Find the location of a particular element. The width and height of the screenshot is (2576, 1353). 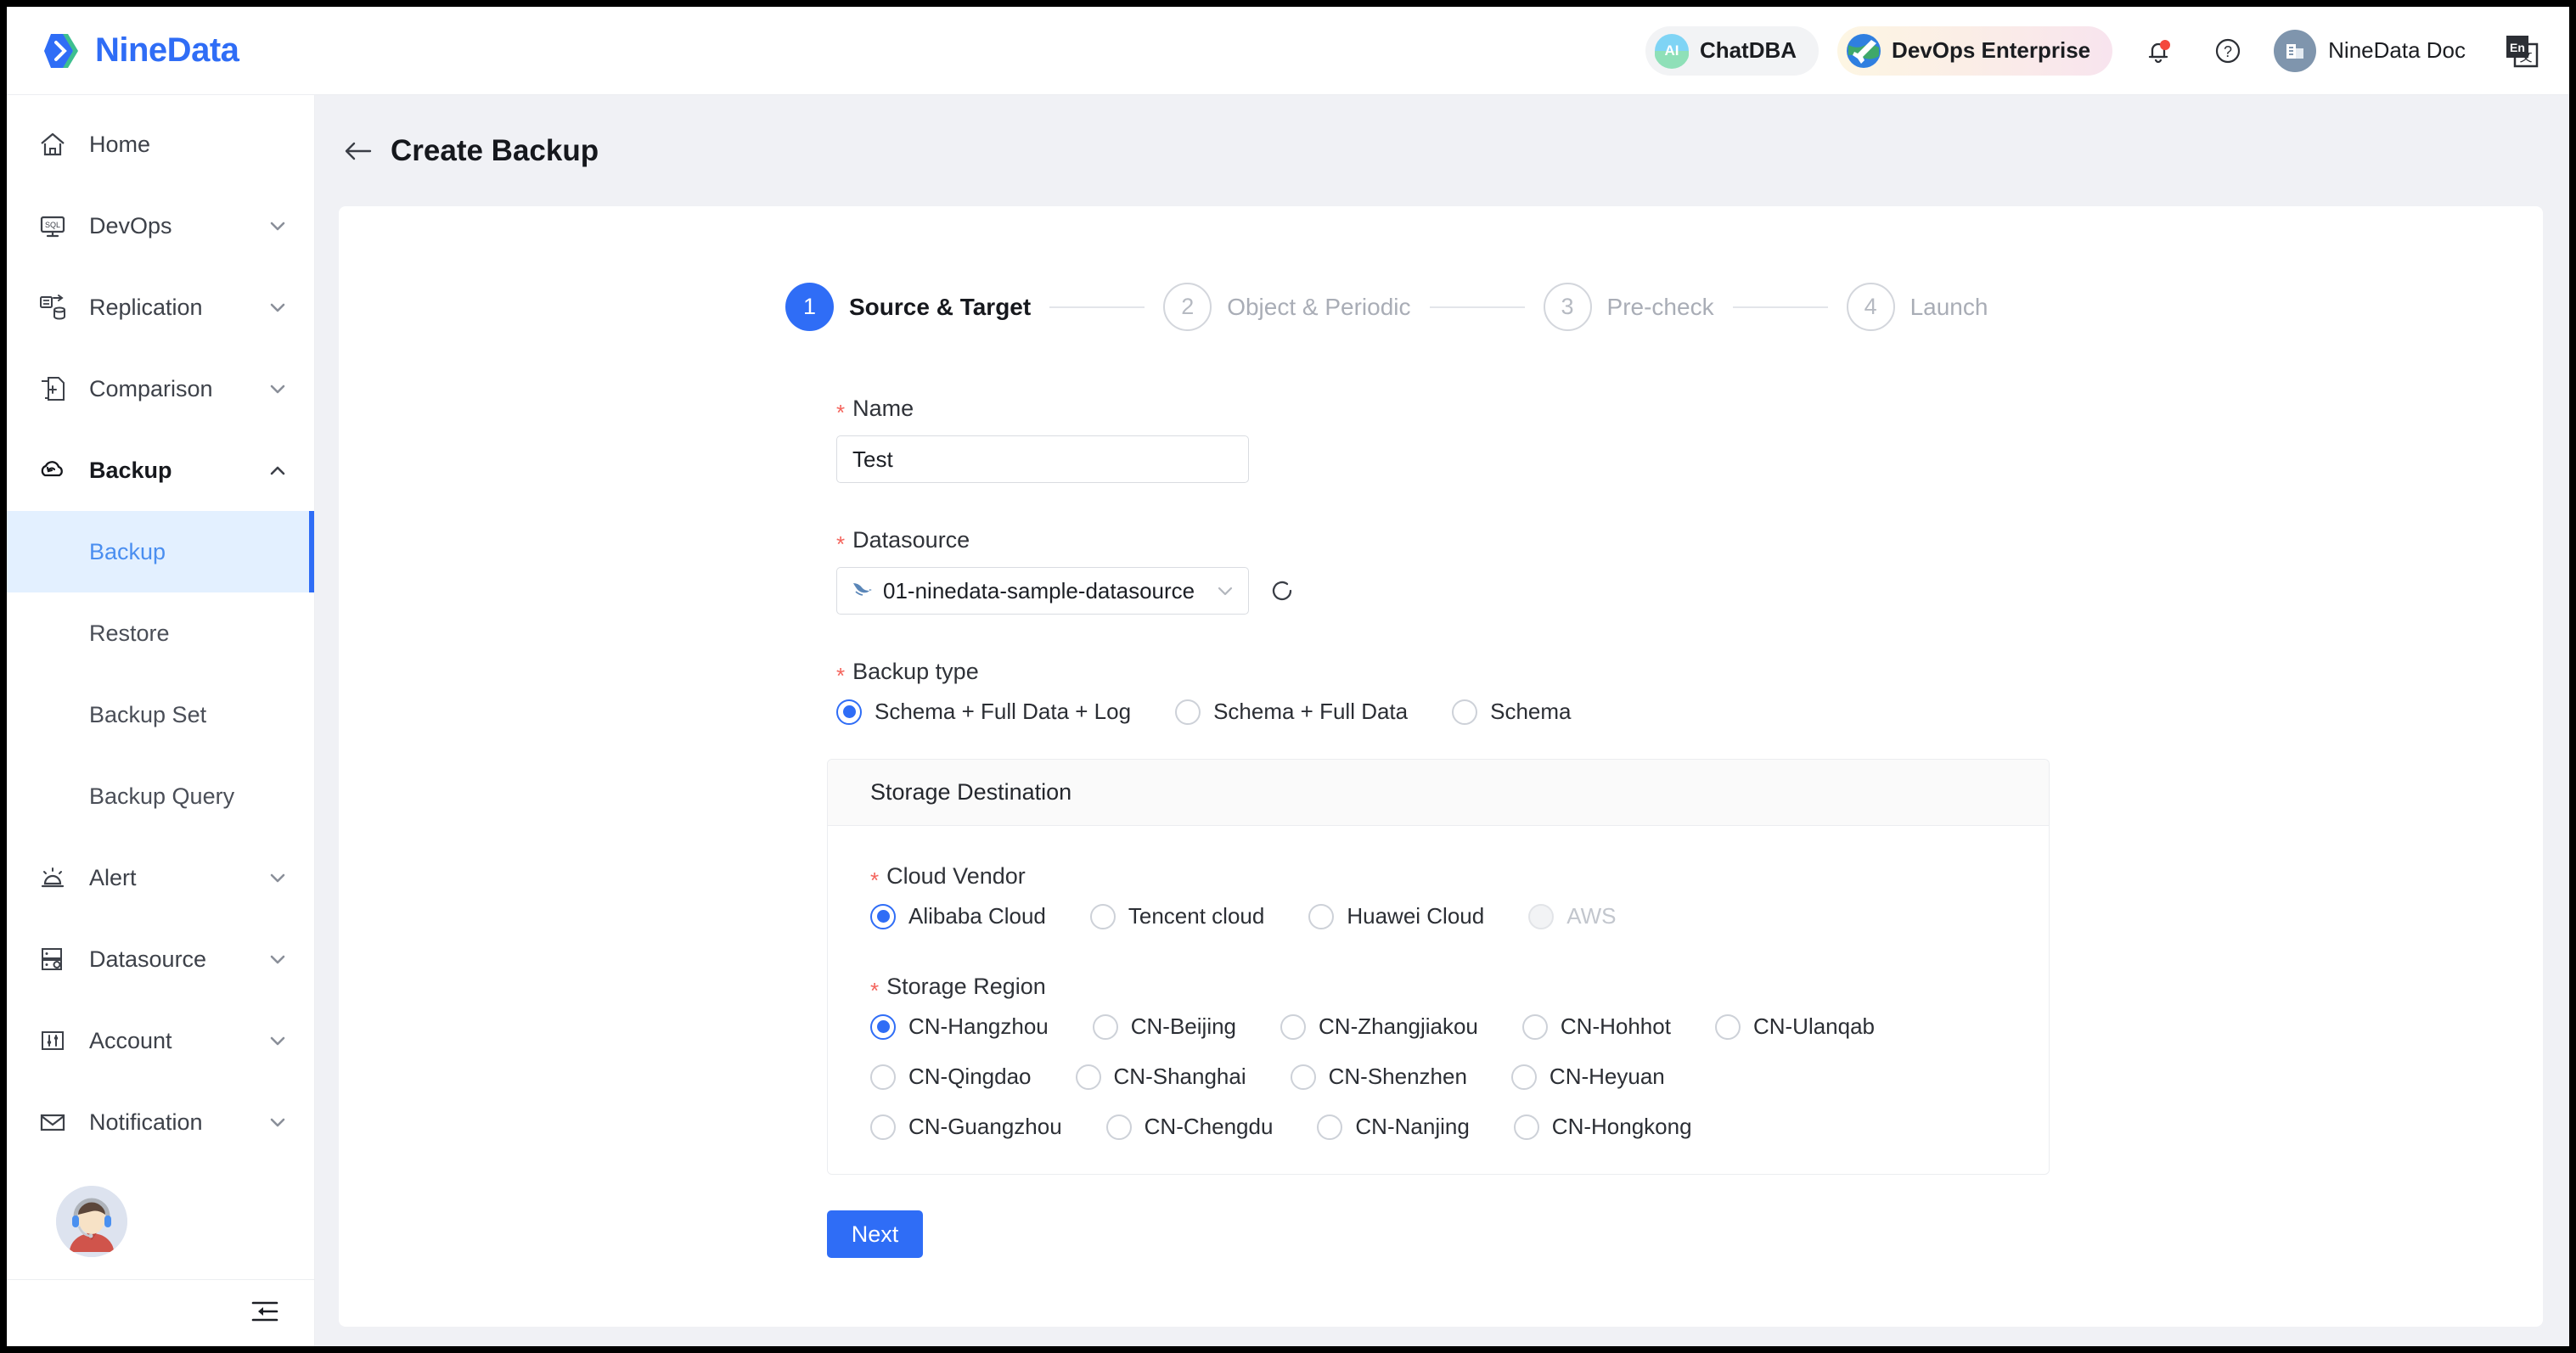

radio-option-cn-heyuan: CN-Heyuan is located at coordinates (1587, 1077).